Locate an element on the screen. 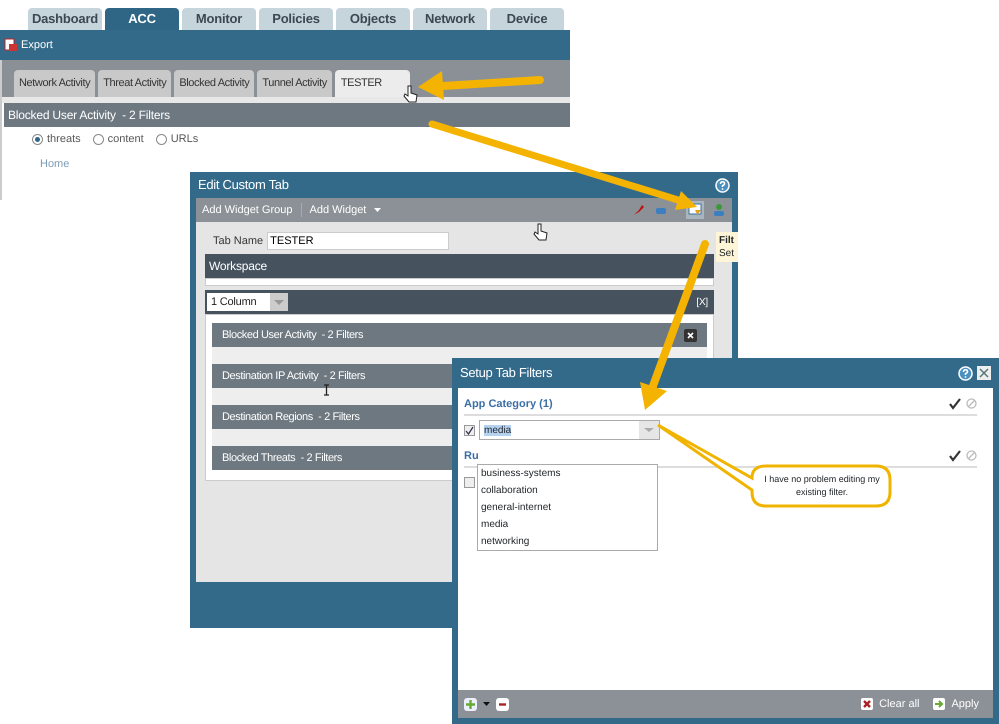 Image resolution: width=999 pixels, height=724 pixels. dropdown-option: business-systems is located at coordinates (567, 473).